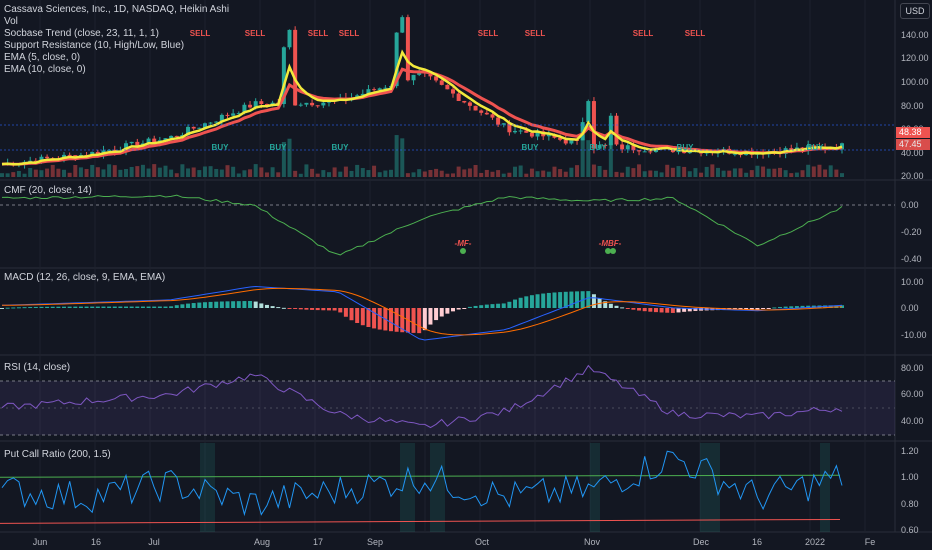  I want to click on macd-signal-line, so click(422, 311).